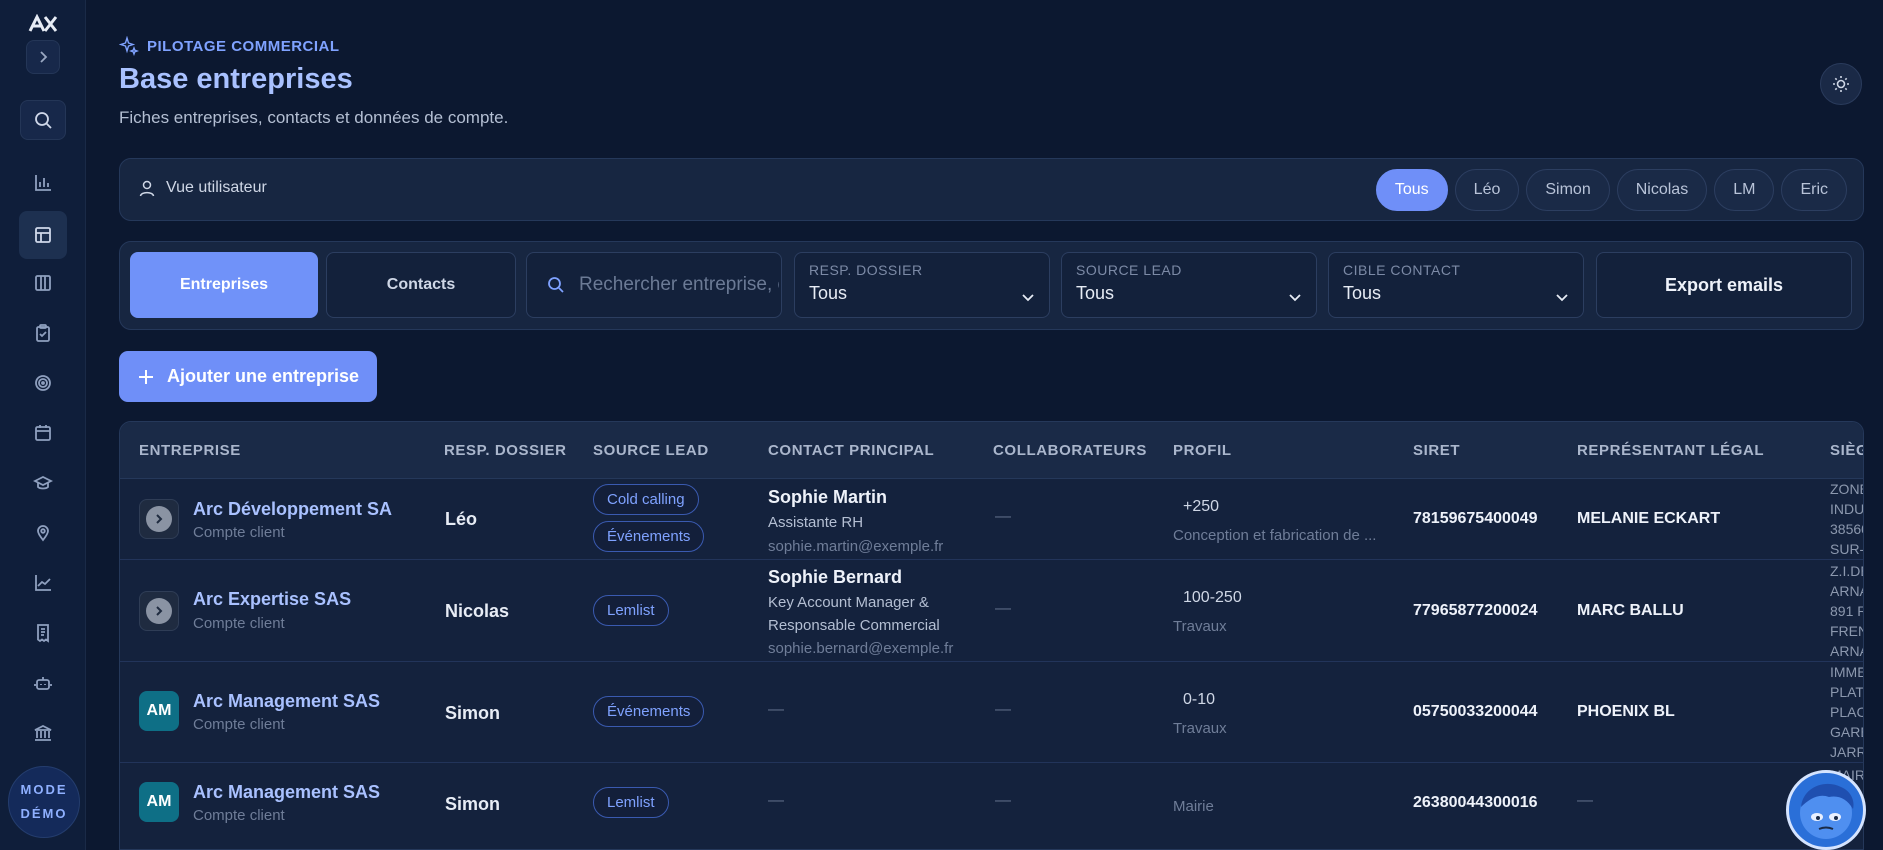 The width and height of the screenshot is (1883, 850). Describe the element at coordinates (828, 293) in the screenshot. I see `resp-dossier-value: Tous` at that location.